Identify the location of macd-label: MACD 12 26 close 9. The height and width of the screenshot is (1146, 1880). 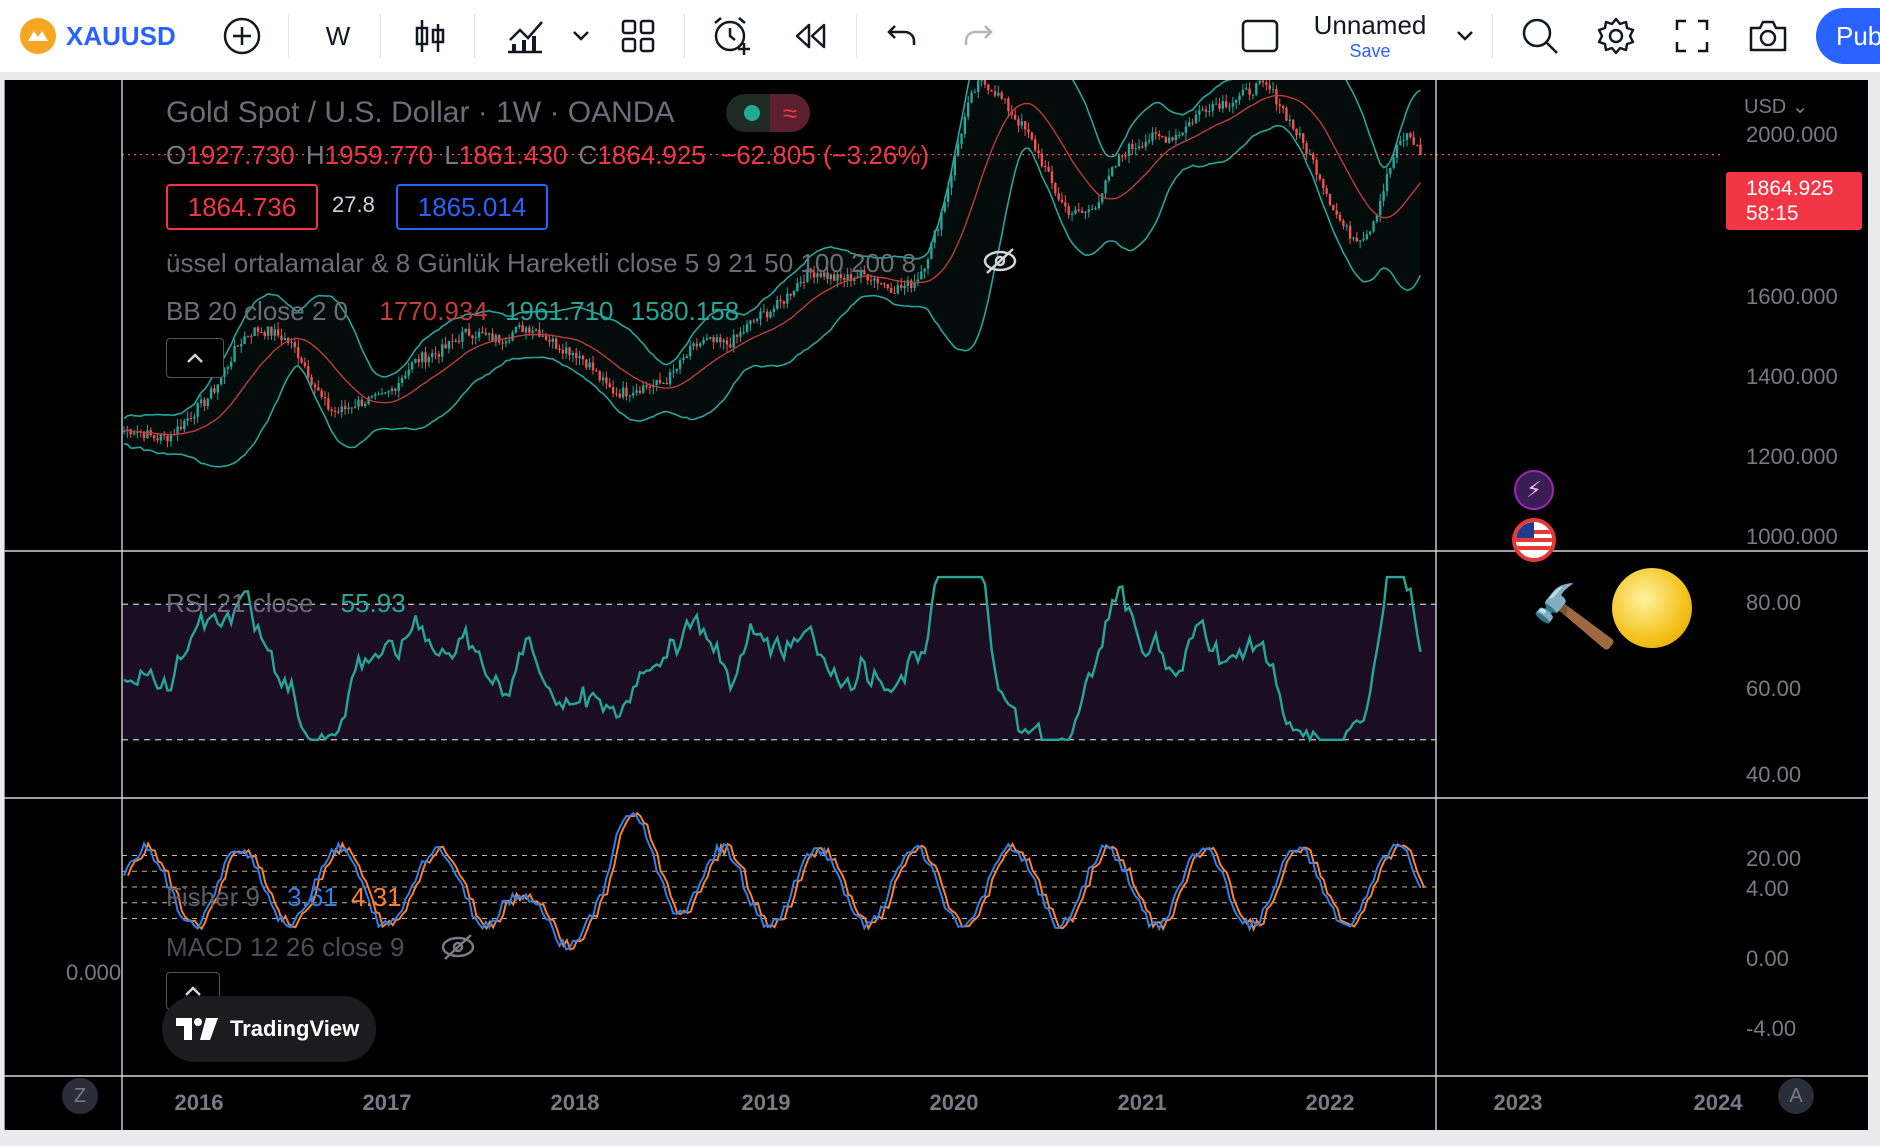
(285, 947).